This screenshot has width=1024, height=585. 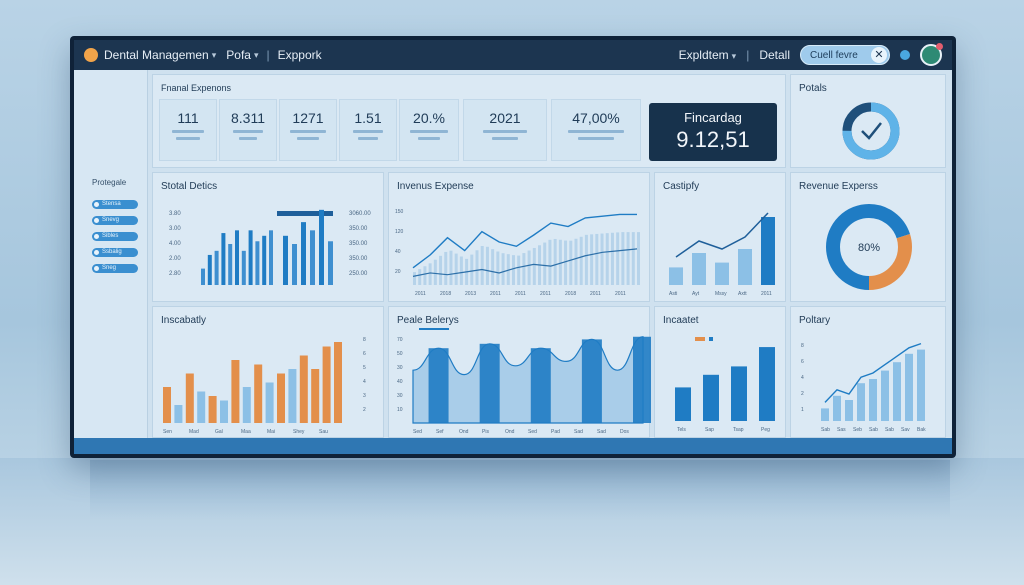 What do you see at coordinates (196, 88) in the screenshot?
I see `card-title: Fnanal Expenons` at bounding box center [196, 88].